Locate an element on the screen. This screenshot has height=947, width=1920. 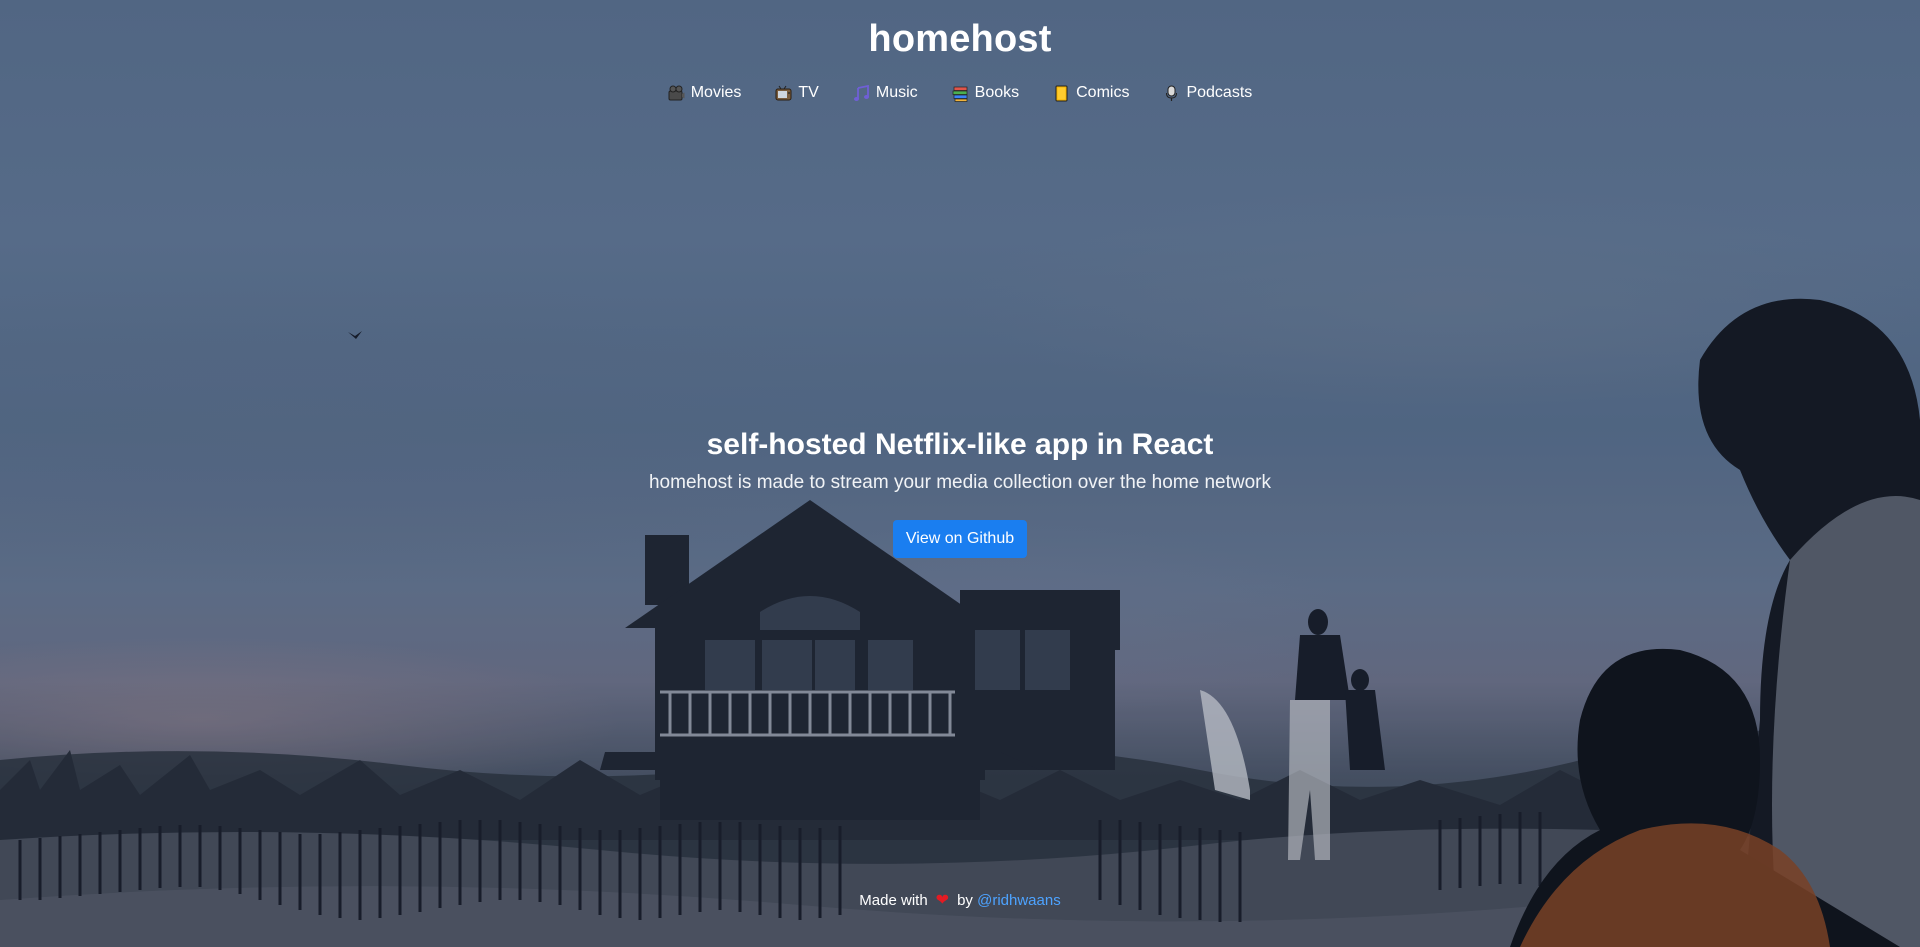
comic-book-icon is located at coordinates (1061, 93).